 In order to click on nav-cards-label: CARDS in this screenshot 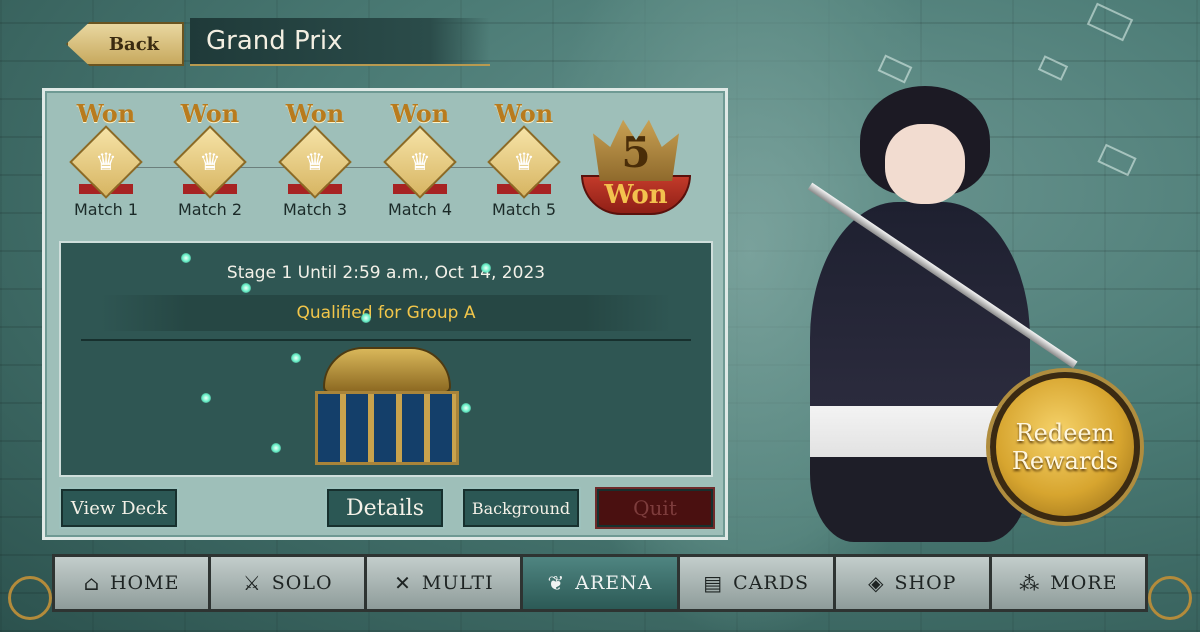, I will do `click(771, 583)`.